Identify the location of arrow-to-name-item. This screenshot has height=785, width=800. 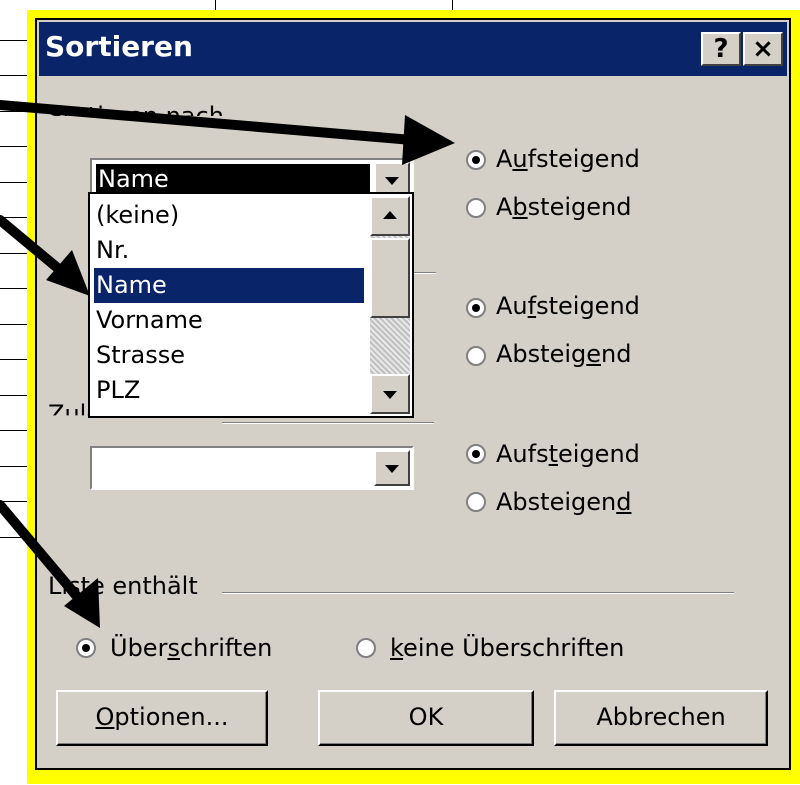
(32, 245).